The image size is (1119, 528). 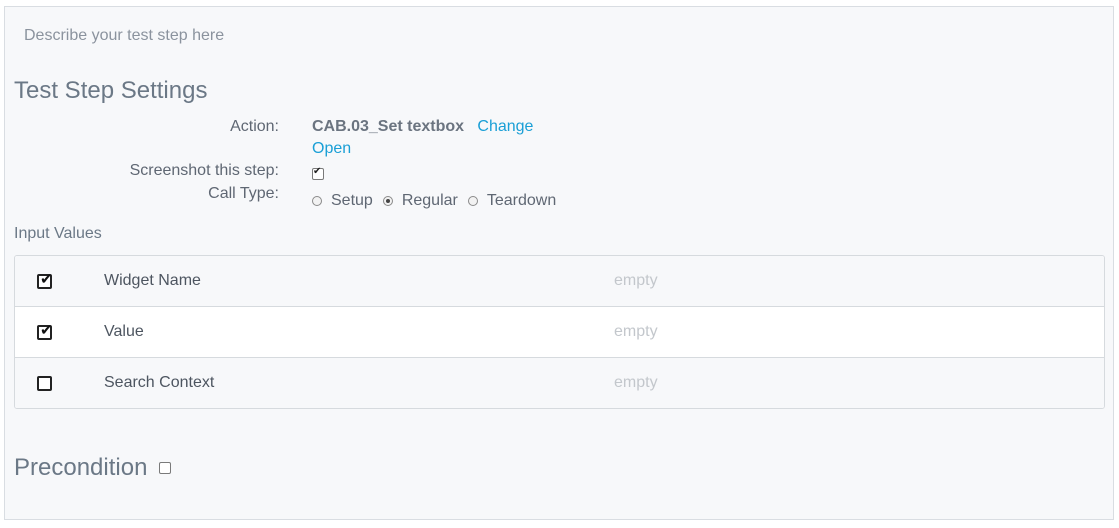 What do you see at coordinates (58, 233) in the screenshot?
I see `input-values-title: Input Values` at bounding box center [58, 233].